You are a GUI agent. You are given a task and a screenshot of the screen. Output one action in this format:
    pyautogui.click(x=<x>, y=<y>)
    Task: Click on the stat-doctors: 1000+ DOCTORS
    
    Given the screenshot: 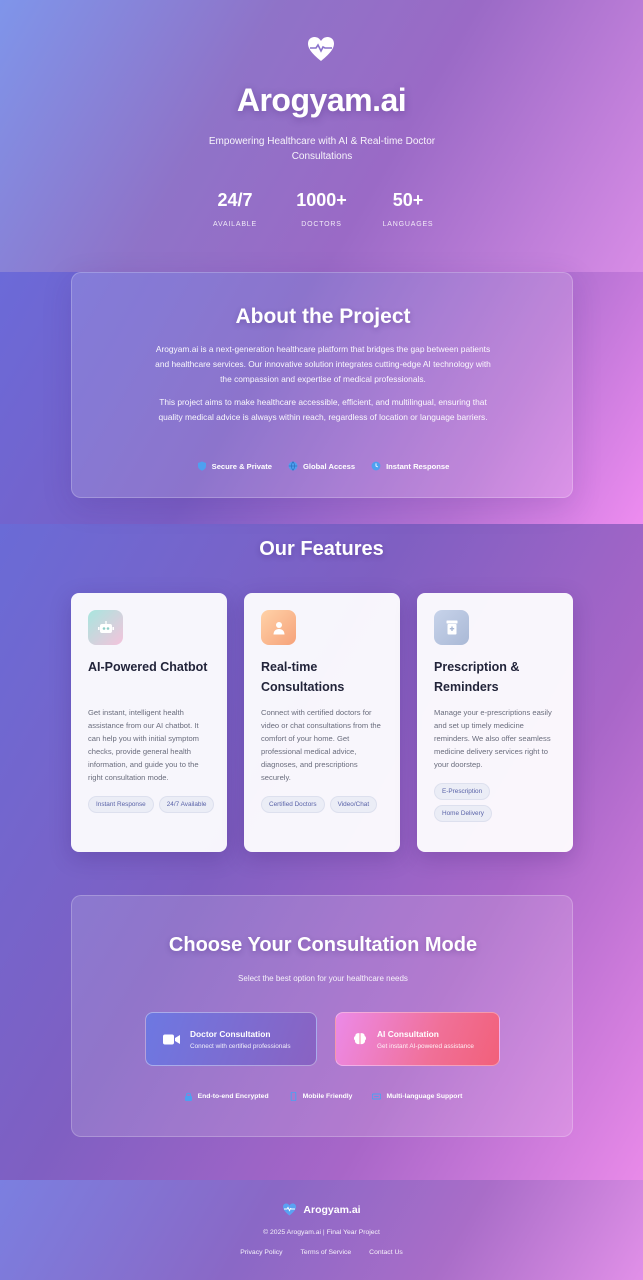 What is the action you would take?
    pyautogui.click(x=322, y=209)
    